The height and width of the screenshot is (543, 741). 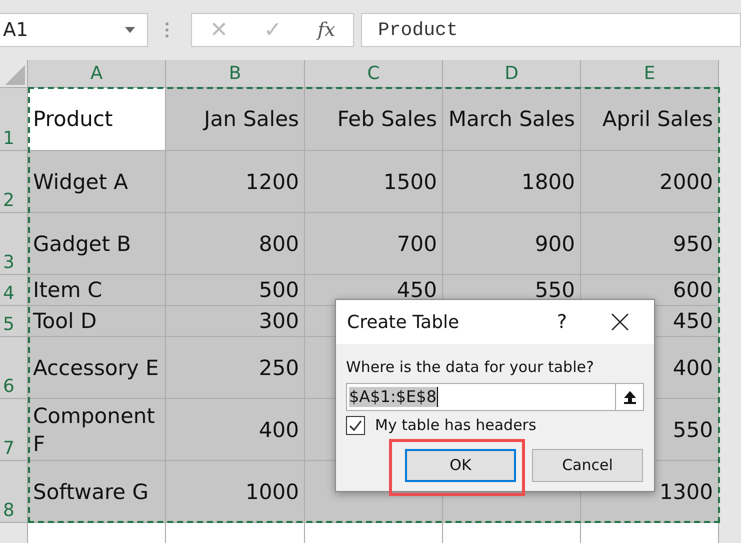 What do you see at coordinates (14, 368) in the screenshot?
I see `row-header: 6` at bounding box center [14, 368].